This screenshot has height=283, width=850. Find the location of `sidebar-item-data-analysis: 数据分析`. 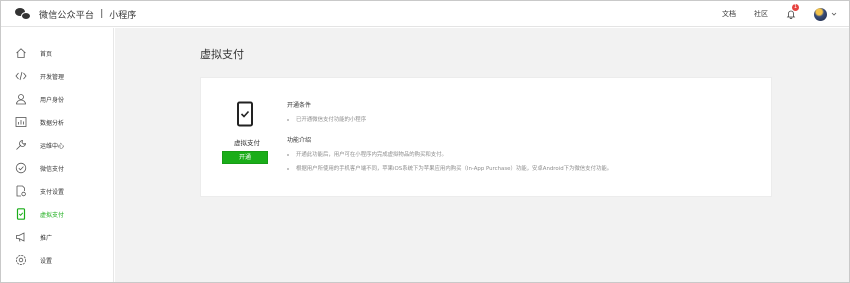

sidebar-item-data-analysis: 数据分析 is located at coordinates (57, 122).